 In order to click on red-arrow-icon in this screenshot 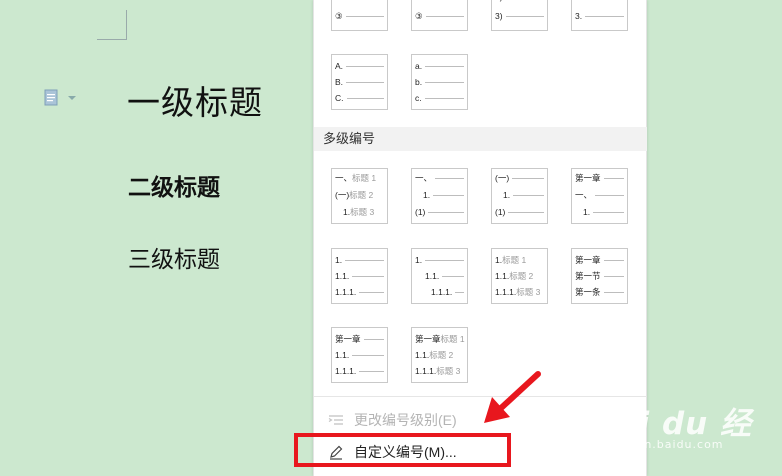, I will do `click(512, 397)`.